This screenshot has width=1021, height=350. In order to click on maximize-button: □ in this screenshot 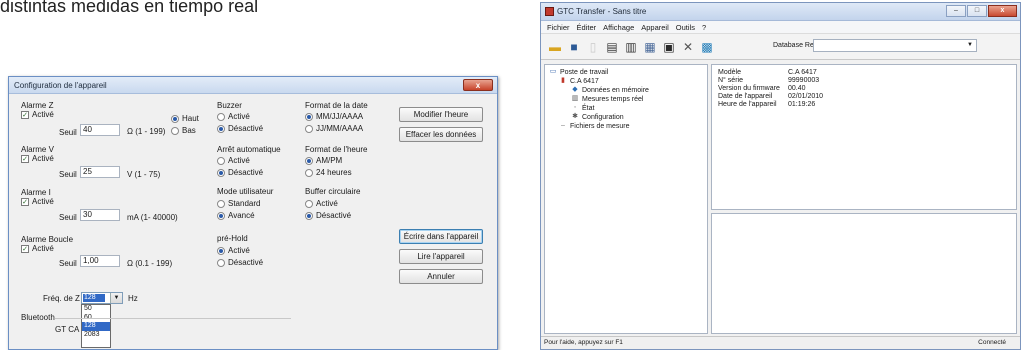, I will do `click(977, 11)`.